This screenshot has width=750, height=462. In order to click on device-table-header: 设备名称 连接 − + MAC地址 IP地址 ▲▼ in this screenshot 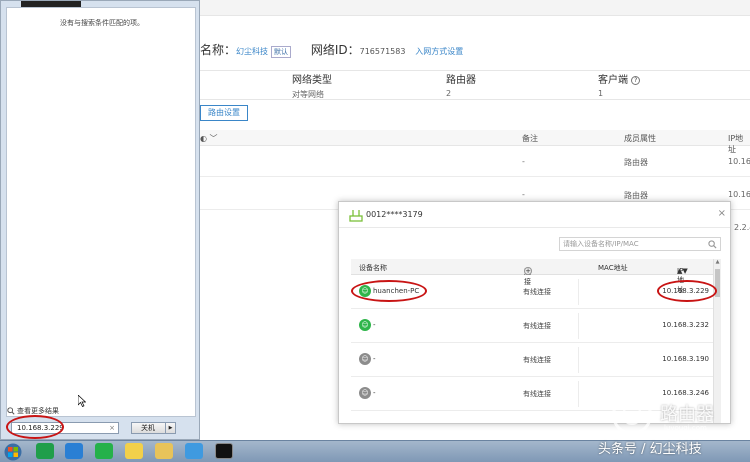, I will do `click(536, 276)`.